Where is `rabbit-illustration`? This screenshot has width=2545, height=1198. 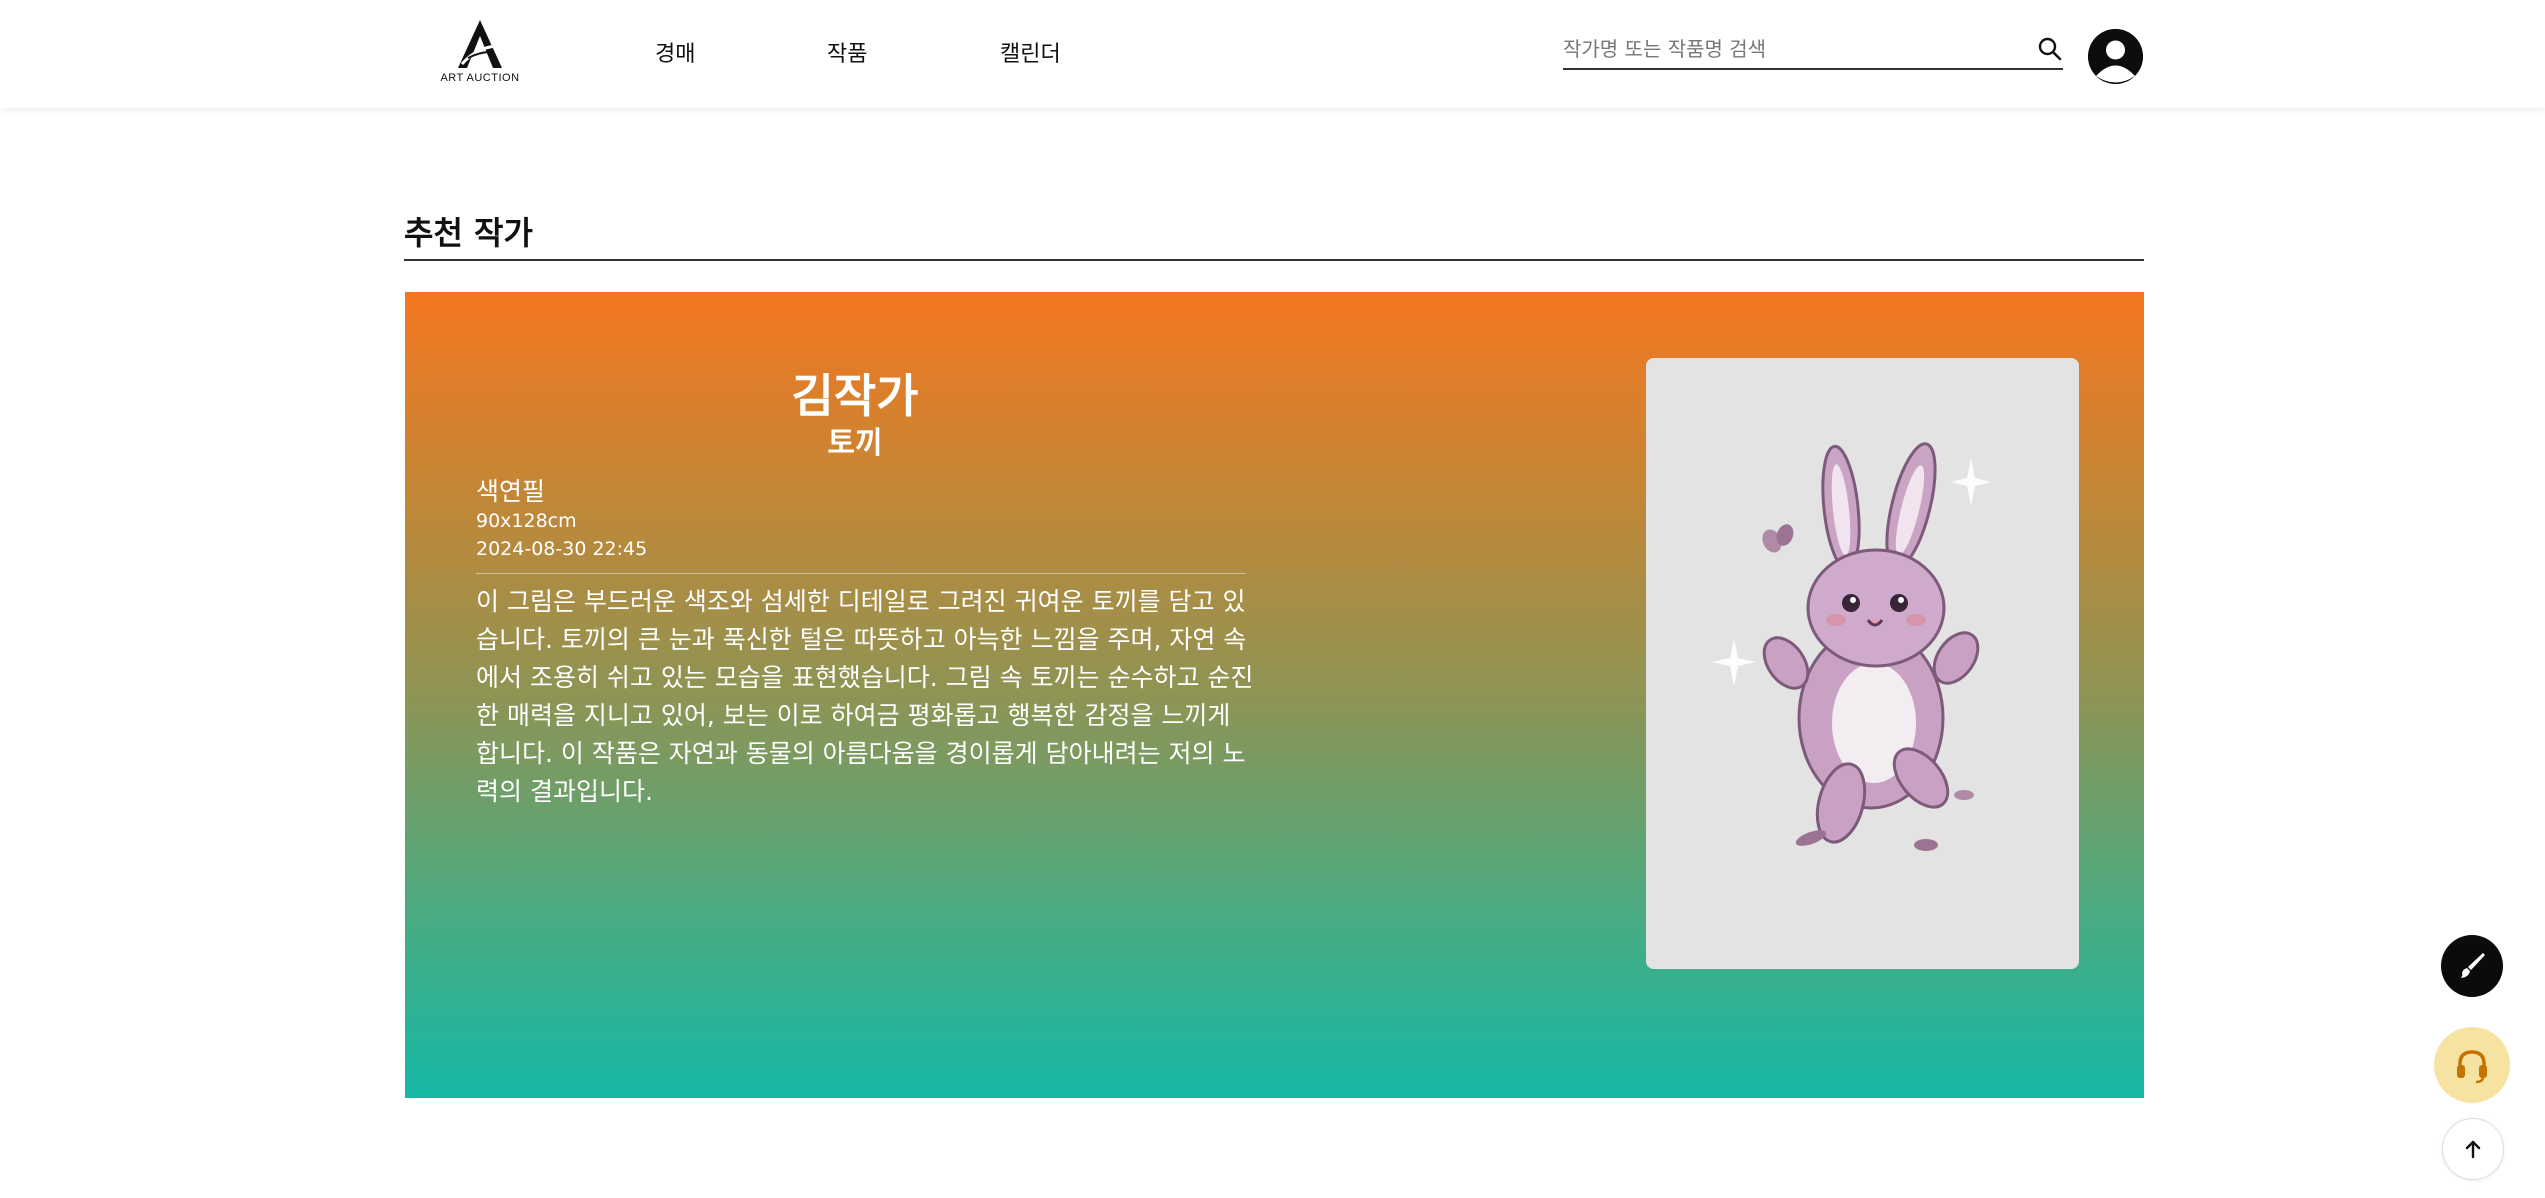
rabbit-illustration is located at coordinates (1862, 663).